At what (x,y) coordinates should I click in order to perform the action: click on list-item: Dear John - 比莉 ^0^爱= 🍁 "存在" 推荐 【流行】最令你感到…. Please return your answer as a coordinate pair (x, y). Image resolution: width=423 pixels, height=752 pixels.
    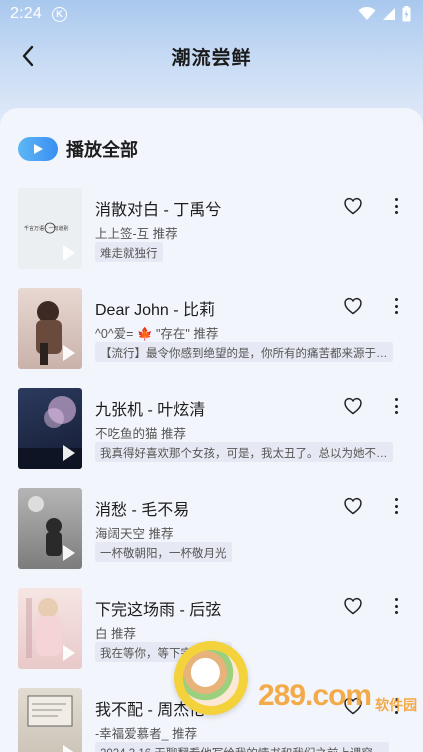
    Looking at the image, I should click on (211, 338).